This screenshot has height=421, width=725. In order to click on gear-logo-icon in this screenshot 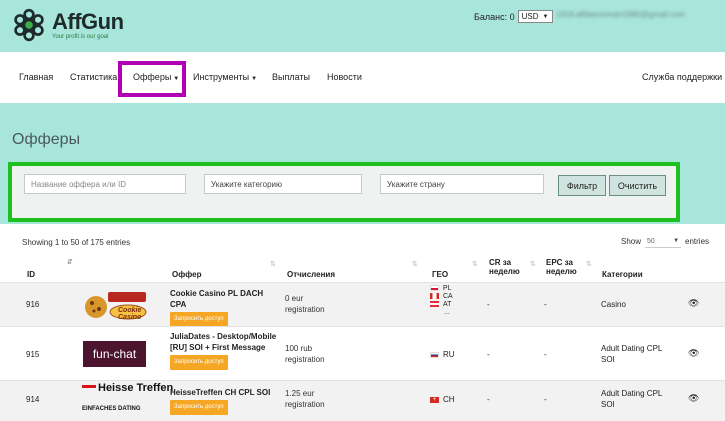, I will do `click(29, 25)`.